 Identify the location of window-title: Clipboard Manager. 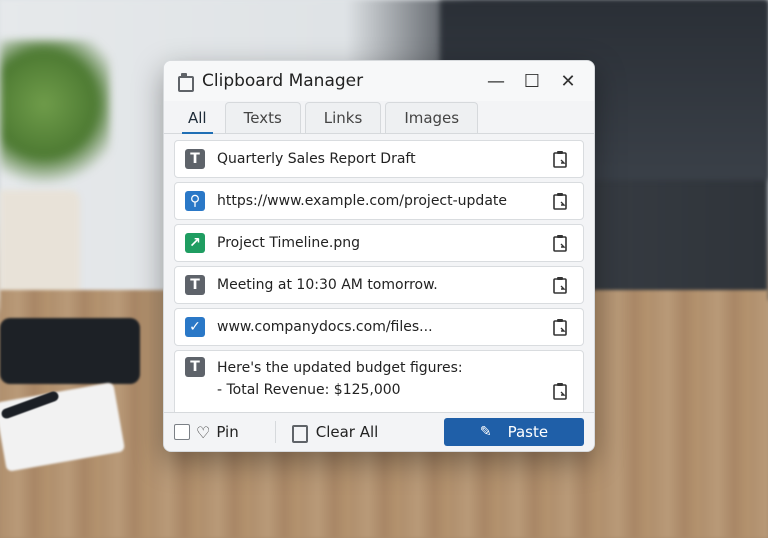
(283, 81).